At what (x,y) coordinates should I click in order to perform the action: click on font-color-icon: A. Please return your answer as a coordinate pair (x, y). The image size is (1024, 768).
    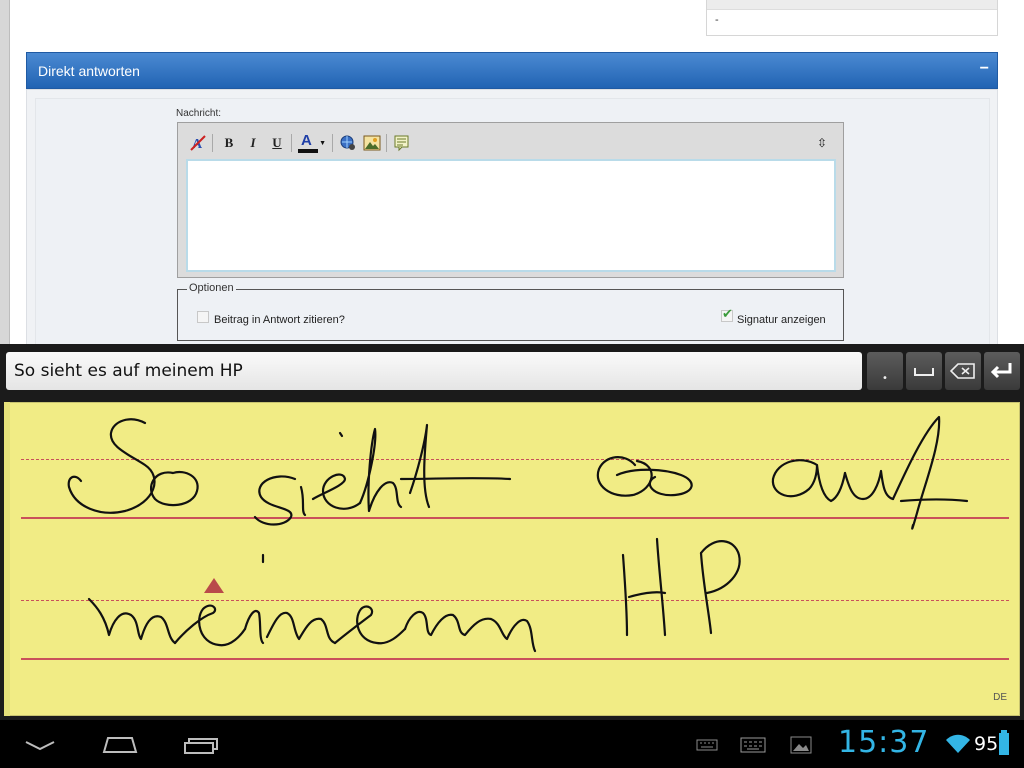
    Looking at the image, I should click on (306, 140).